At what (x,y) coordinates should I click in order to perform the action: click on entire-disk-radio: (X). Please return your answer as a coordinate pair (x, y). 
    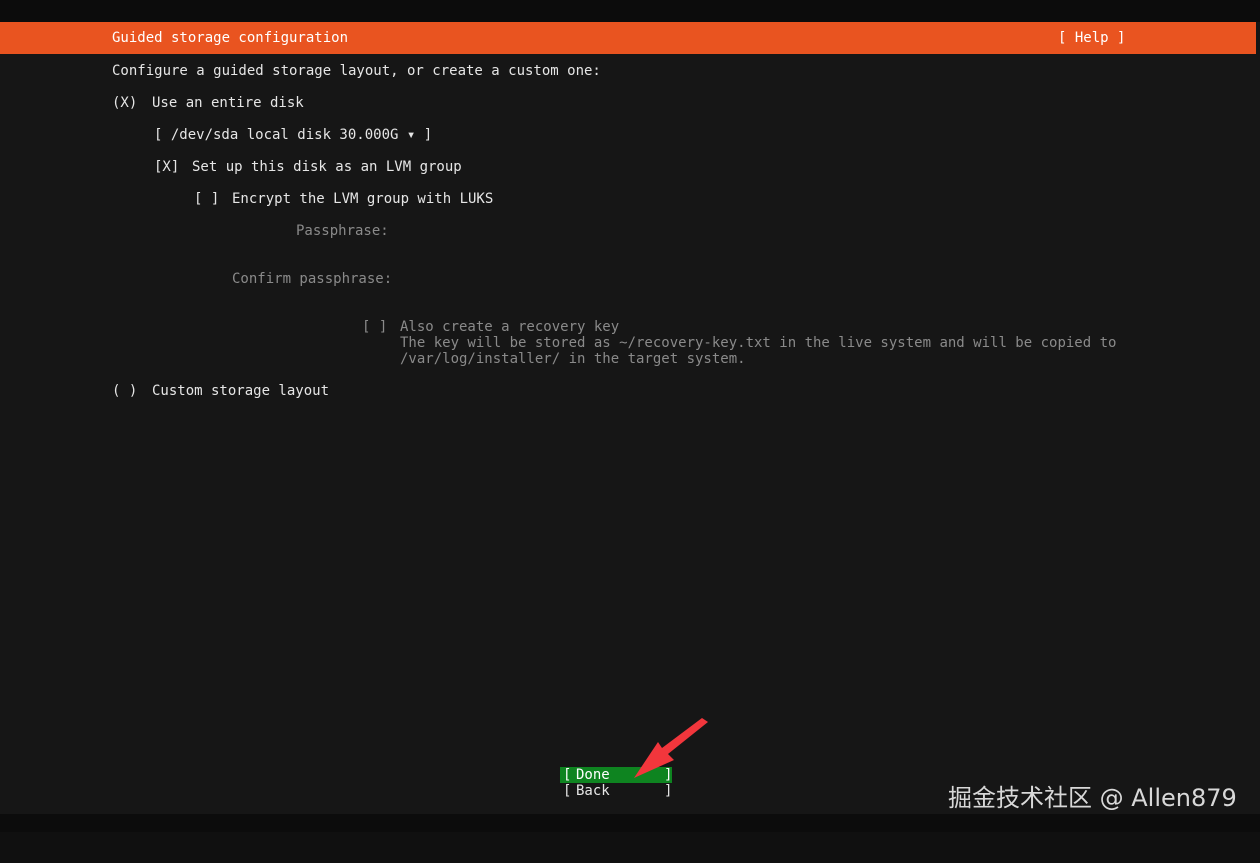
    Looking at the image, I should click on (124, 103).